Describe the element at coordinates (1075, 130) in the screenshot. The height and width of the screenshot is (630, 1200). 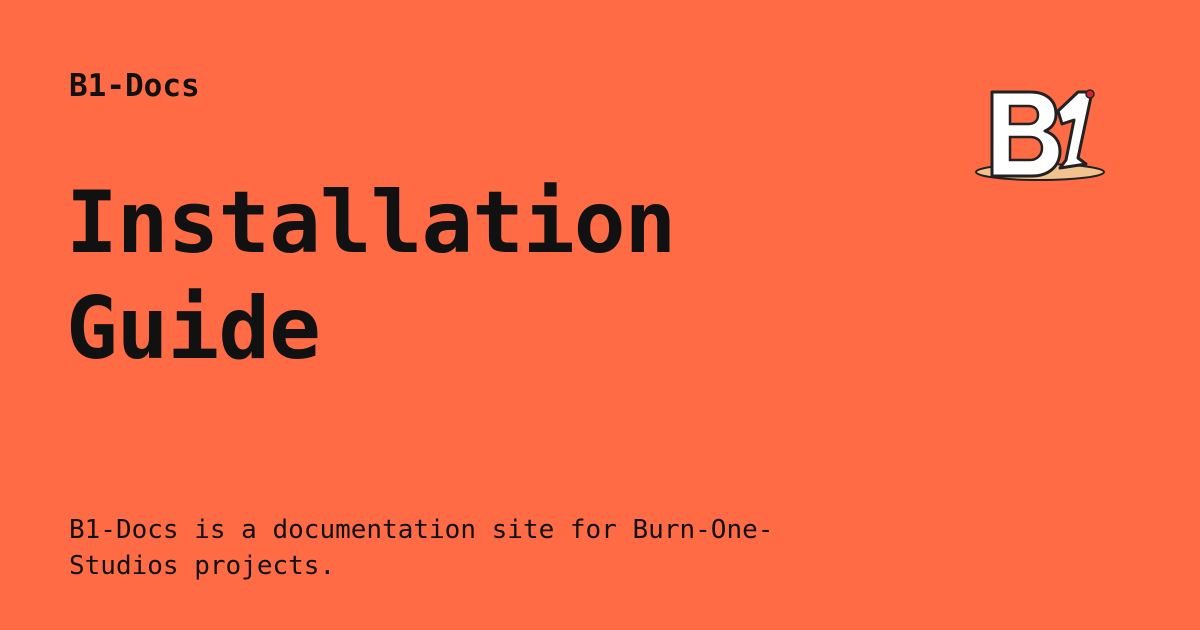
I see `logo-one` at that location.